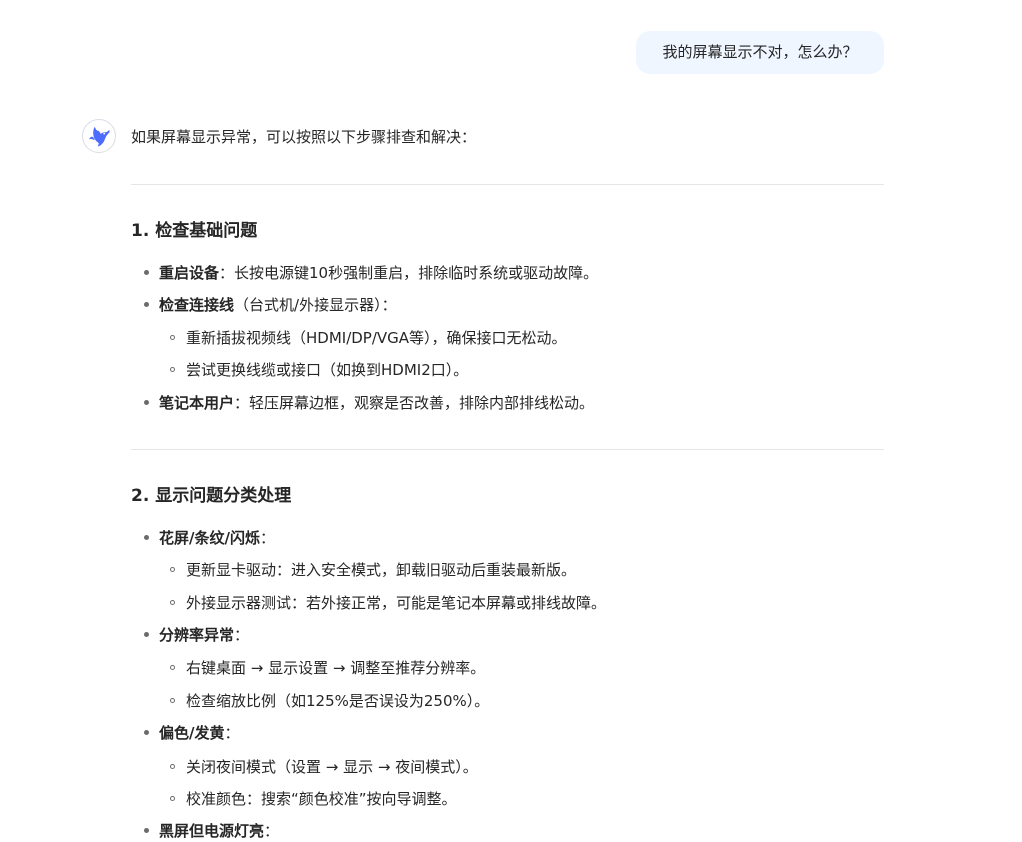 Image resolution: width=1022 pixels, height=842 pixels. I want to click on list-item-label: 笔记本用户, so click(197, 403).